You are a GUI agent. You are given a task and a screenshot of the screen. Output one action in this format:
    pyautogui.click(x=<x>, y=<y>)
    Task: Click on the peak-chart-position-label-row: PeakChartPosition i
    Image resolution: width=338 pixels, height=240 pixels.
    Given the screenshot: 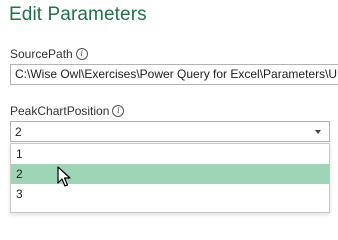 What is the action you would take?
    pyautogui.click(x=67, y=111)
    